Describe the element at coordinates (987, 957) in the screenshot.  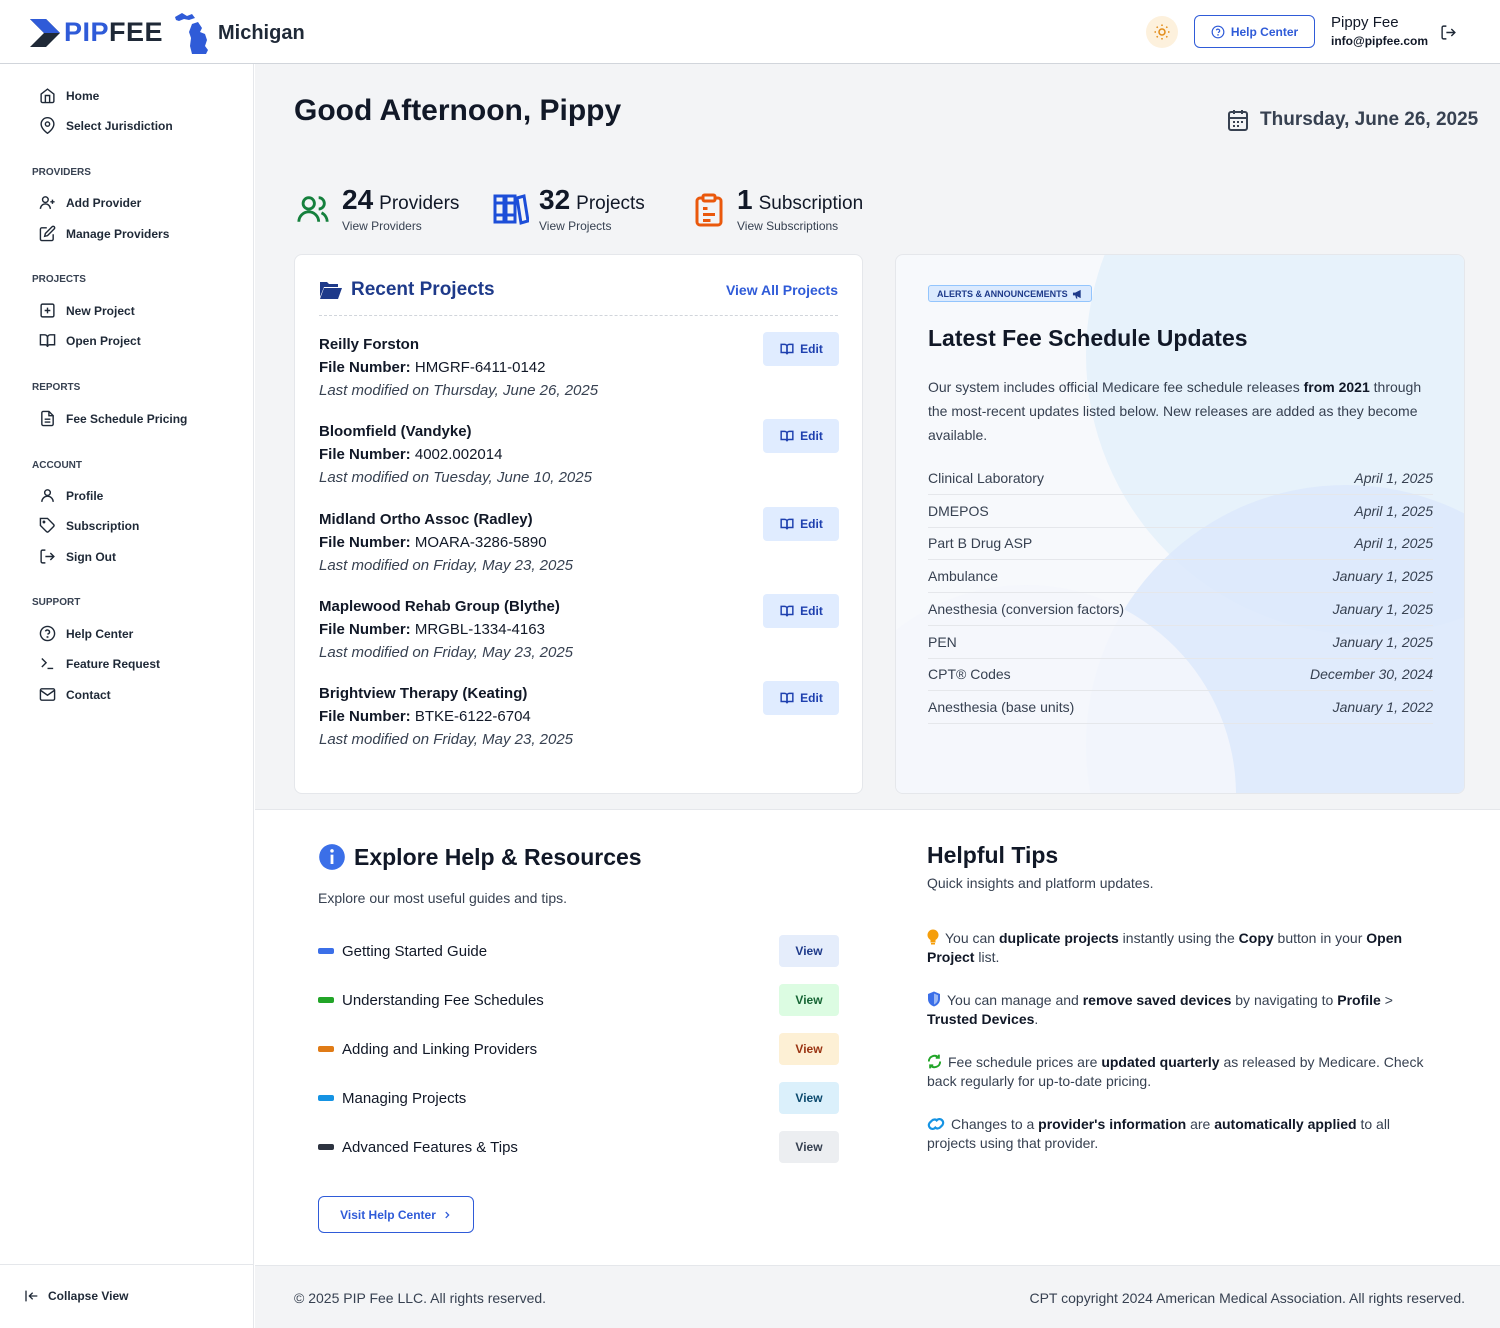
I see `tip-text: list.` at that location.